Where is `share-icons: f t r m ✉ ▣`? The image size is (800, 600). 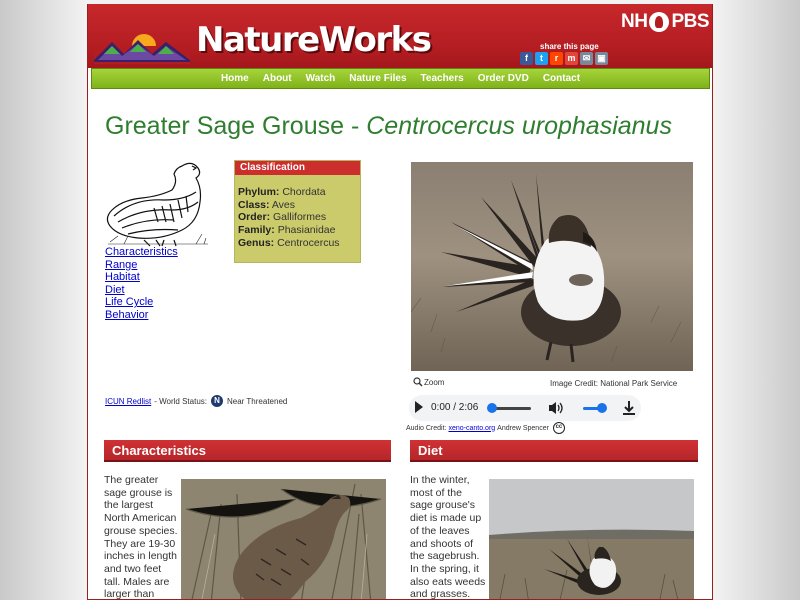
share-icons: f t r m ✉ ▣ is located at coordinates (564, 58).